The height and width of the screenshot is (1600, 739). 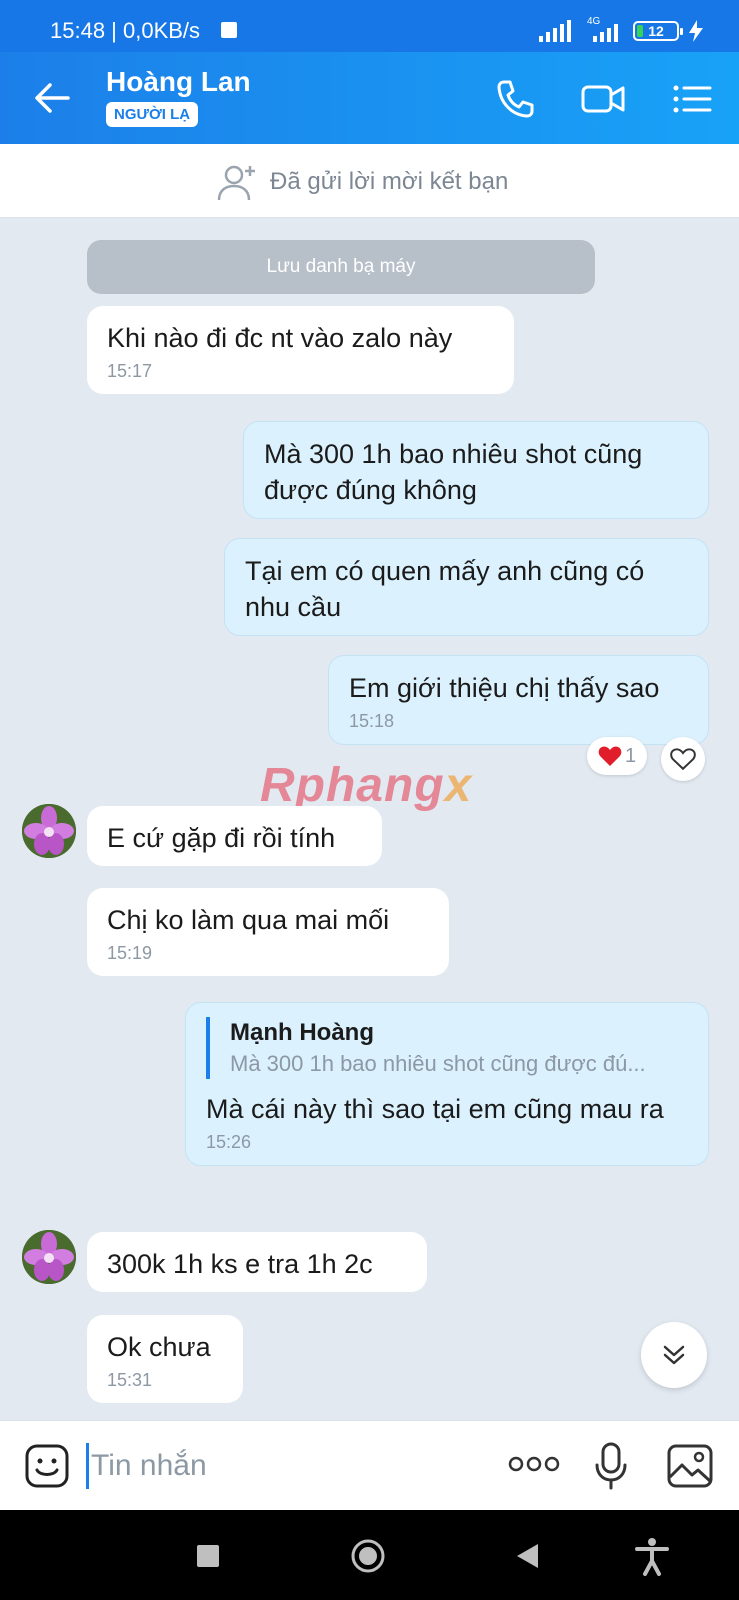 What do you see at coordinates (286, 1466) in the screenshot?
I see `message-input: Tin nhắn` at bounding box center [286, 1466].